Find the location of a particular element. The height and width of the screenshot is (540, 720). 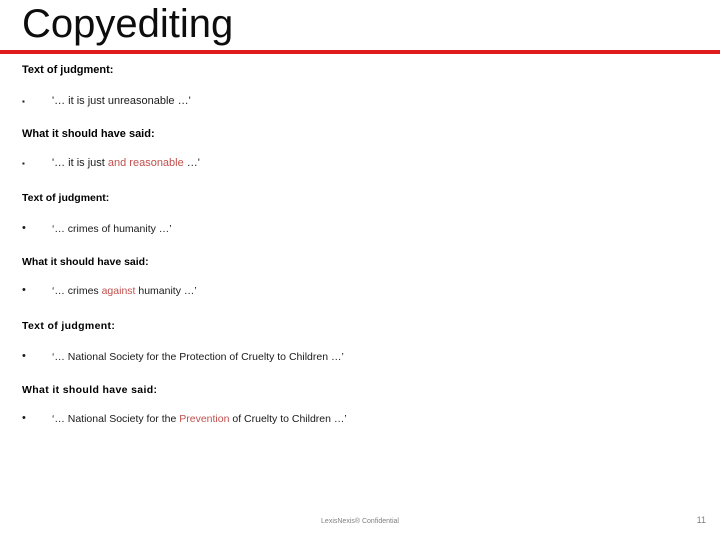

list-item: • ‘… crimes against humanity …’ is located at coordinates (360, 291).